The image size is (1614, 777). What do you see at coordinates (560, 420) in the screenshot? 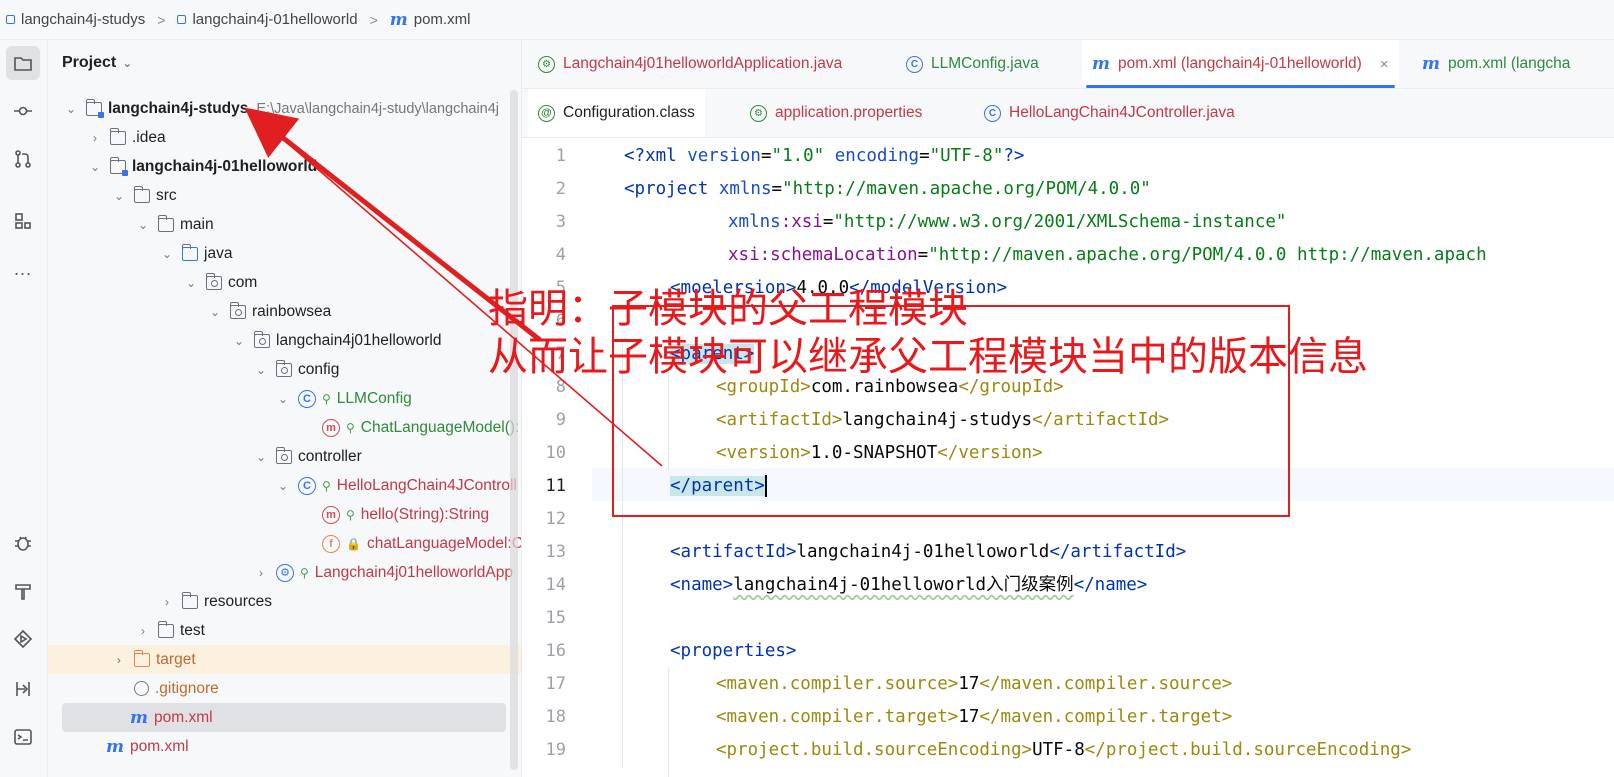
I see `line-number: 9` at bounding box center [560, 420].